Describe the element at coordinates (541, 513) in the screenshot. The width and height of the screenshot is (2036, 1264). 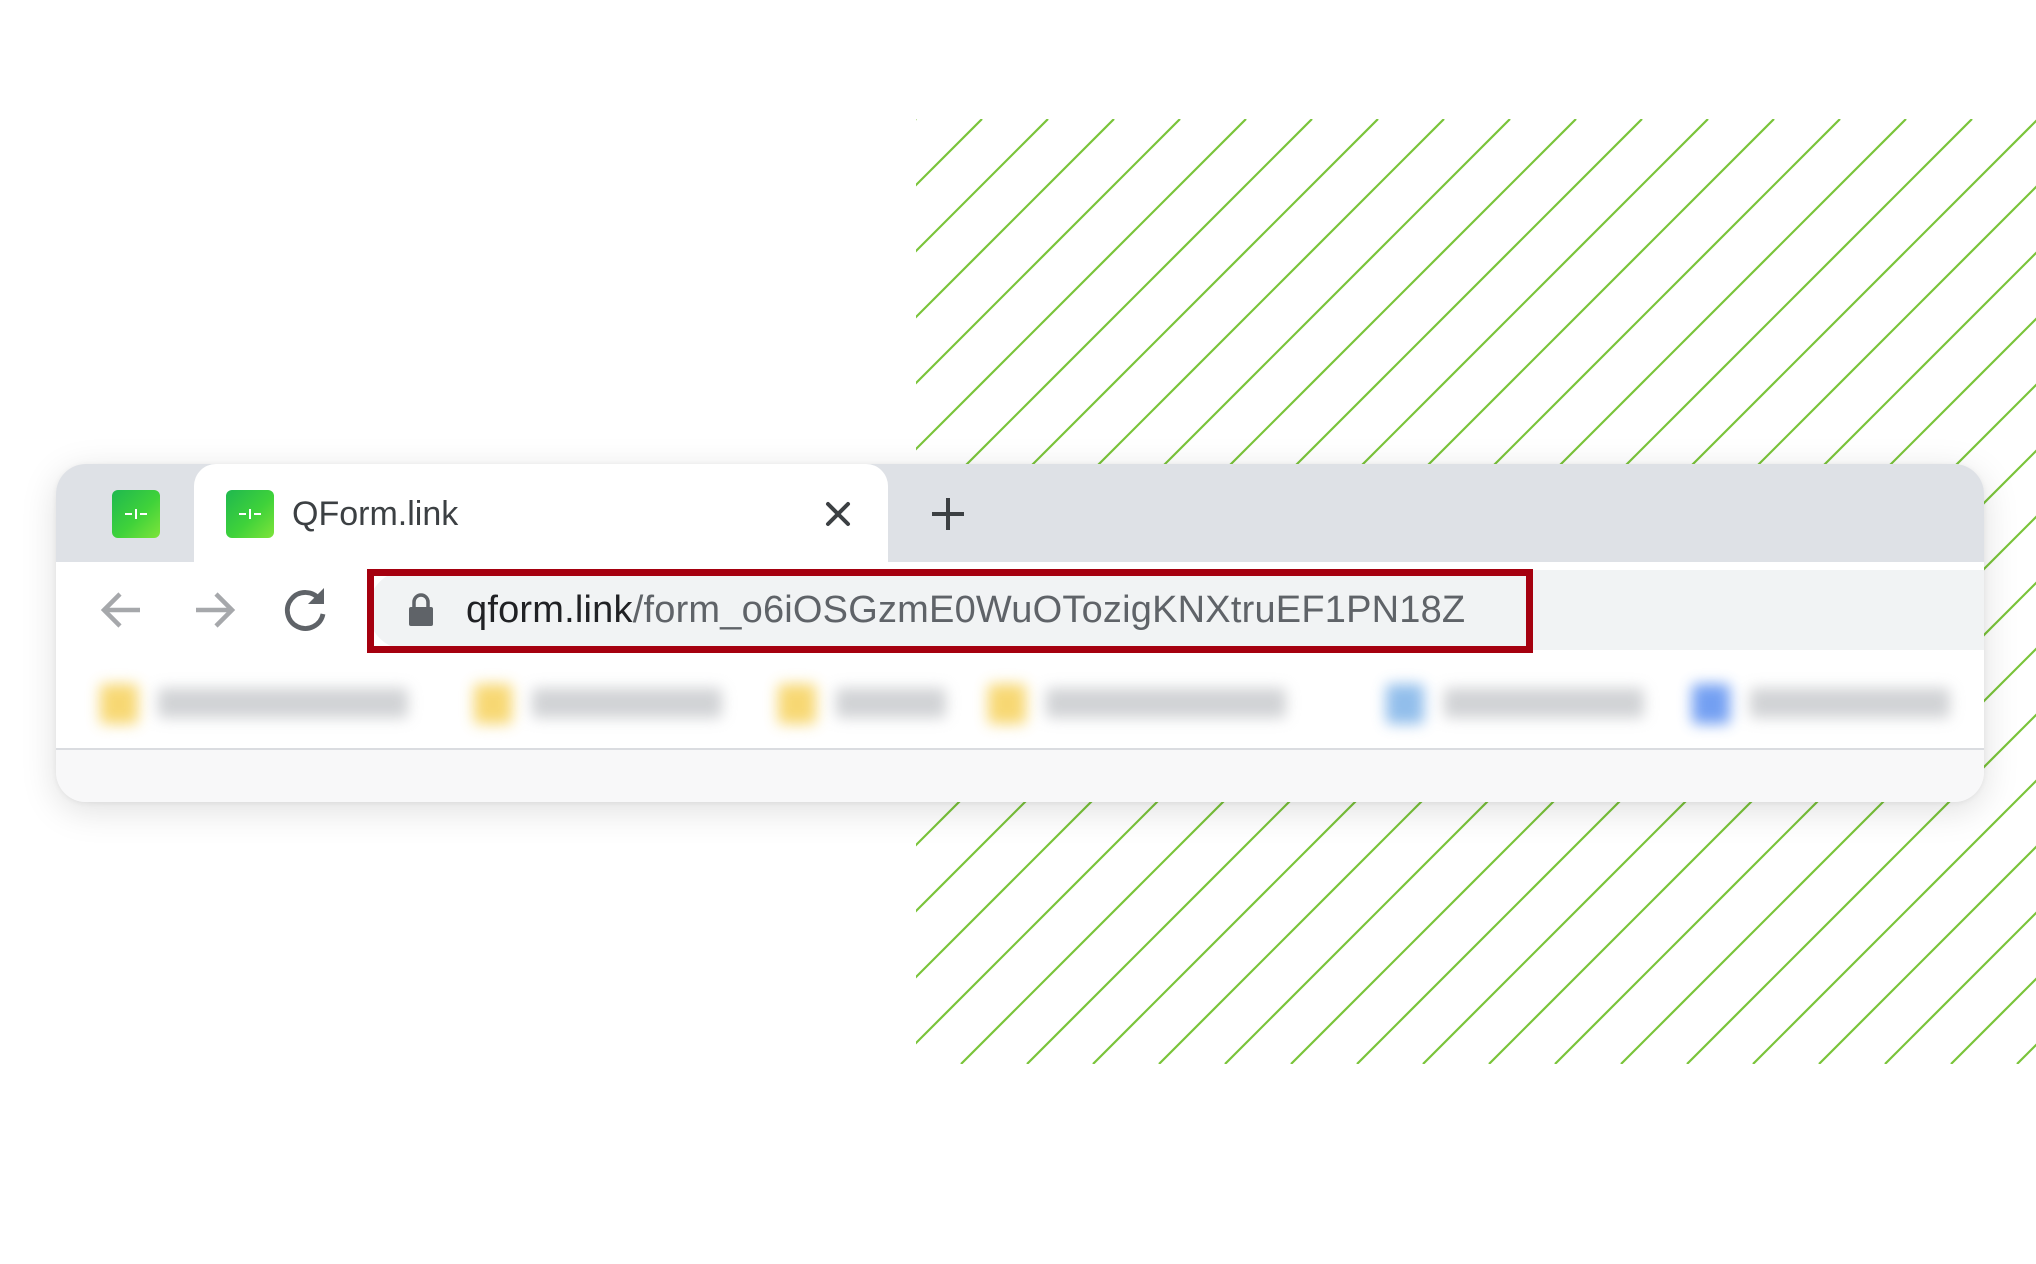
I see `tab-qform-link: QForm.link` at that location.